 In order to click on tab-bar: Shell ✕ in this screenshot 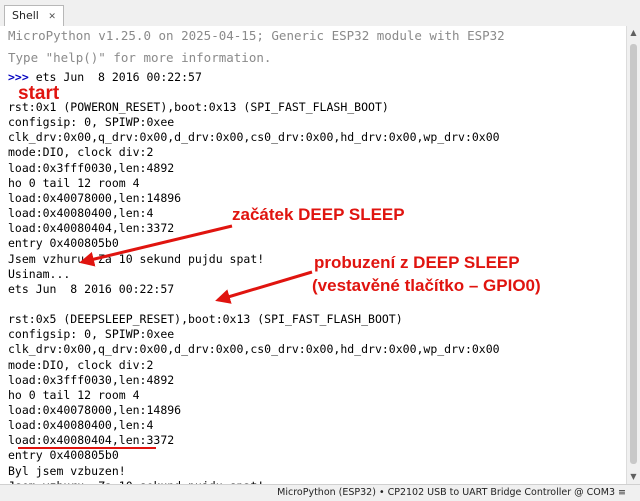, I will do `click(320, 13)`.